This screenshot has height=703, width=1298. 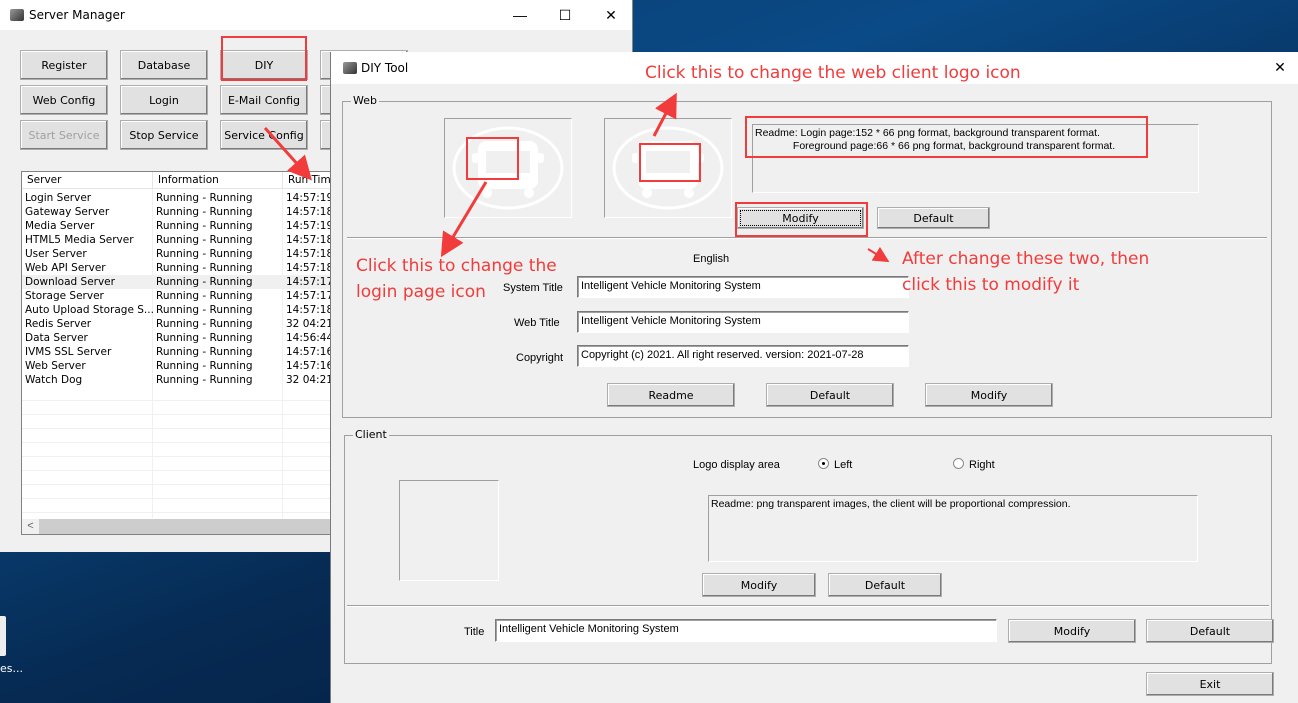 I want to click on table-row: Media Server Running - Running 14:57:19, so click(x=178, y=226).